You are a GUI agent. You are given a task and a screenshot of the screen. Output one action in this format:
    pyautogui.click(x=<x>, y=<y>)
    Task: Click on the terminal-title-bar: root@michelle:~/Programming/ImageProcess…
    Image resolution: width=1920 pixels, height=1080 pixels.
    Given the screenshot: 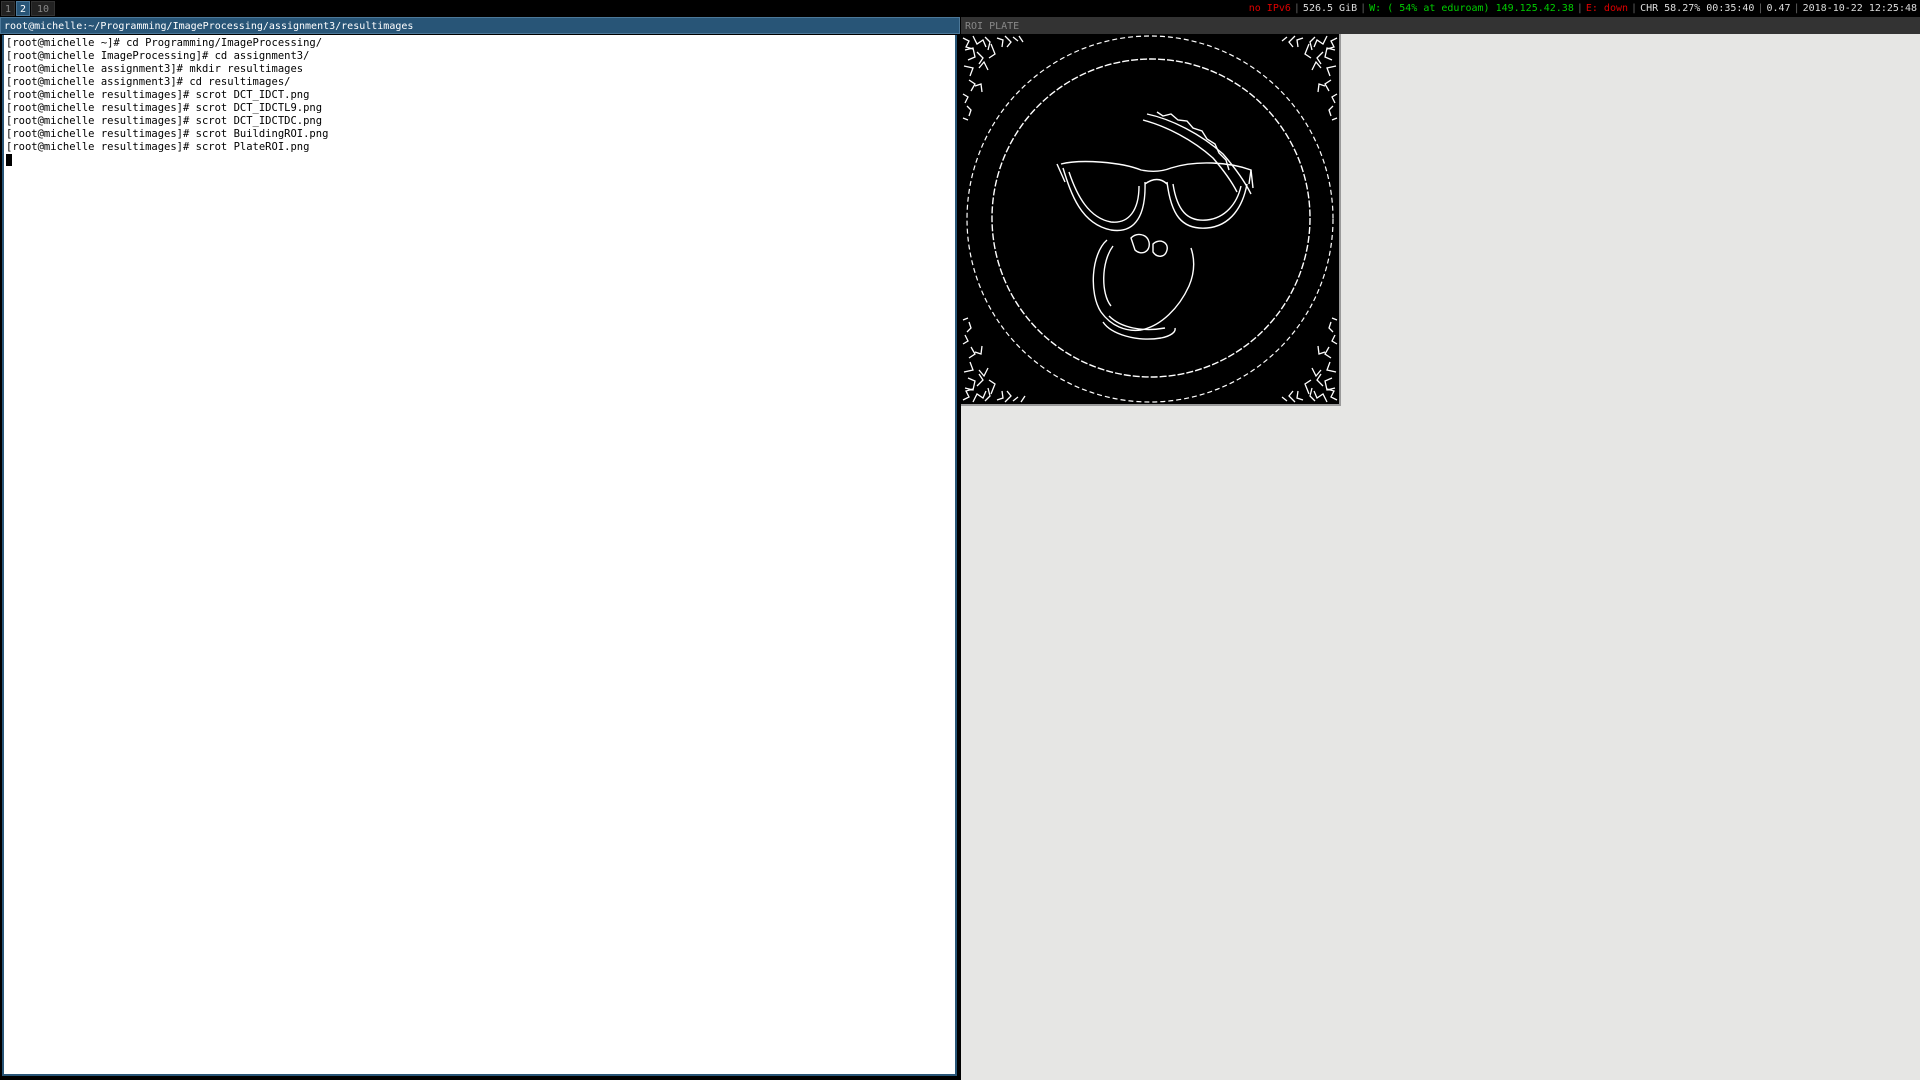 What is the action you would take?
    pyautogui.click(x=480, y=25)
    